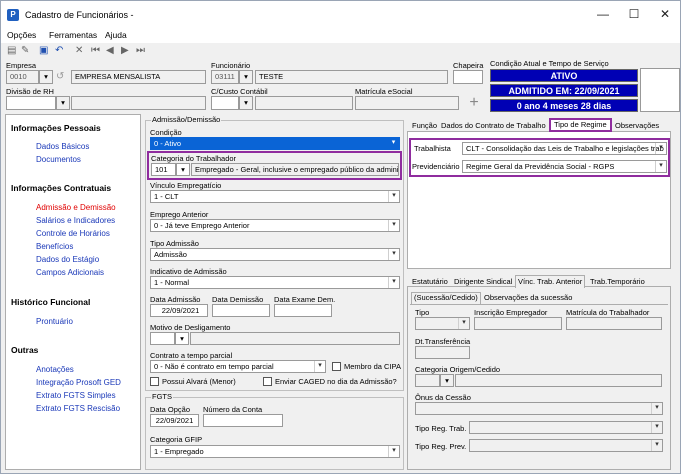 This screenshot has width=681, height=474. Describe the element at coordinates (22, 77) in the screenshot. I see `empresa-code-field: 0010` at that location.